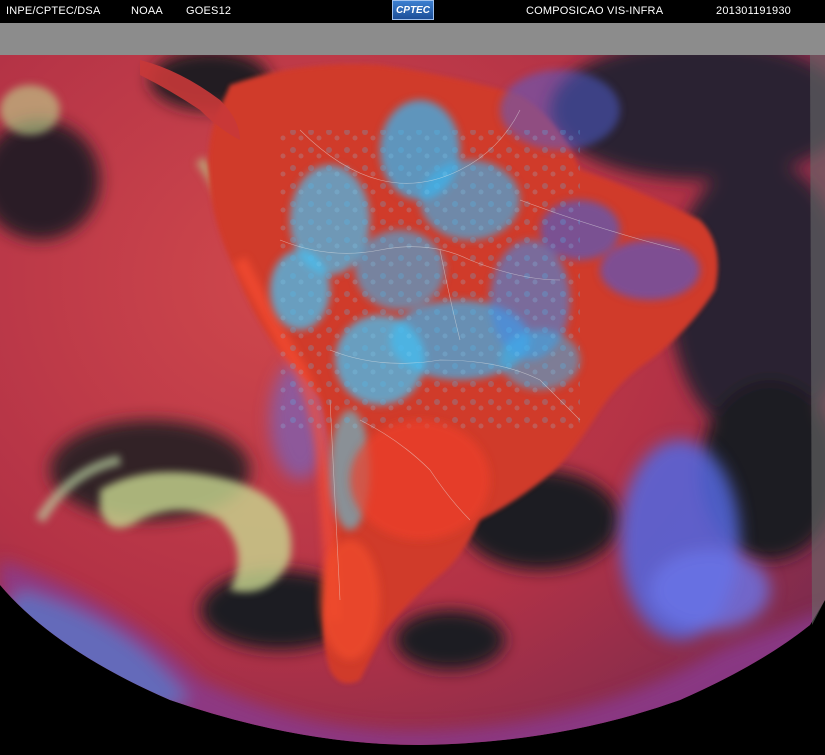 Image resolution: width=825 pixels, height=755 pixels. What do you see at coordinates (595, 11) in the screenshot?
I see `product-label: COMPOSICAO VIS-INFRA` at bounding box center [595, 11].